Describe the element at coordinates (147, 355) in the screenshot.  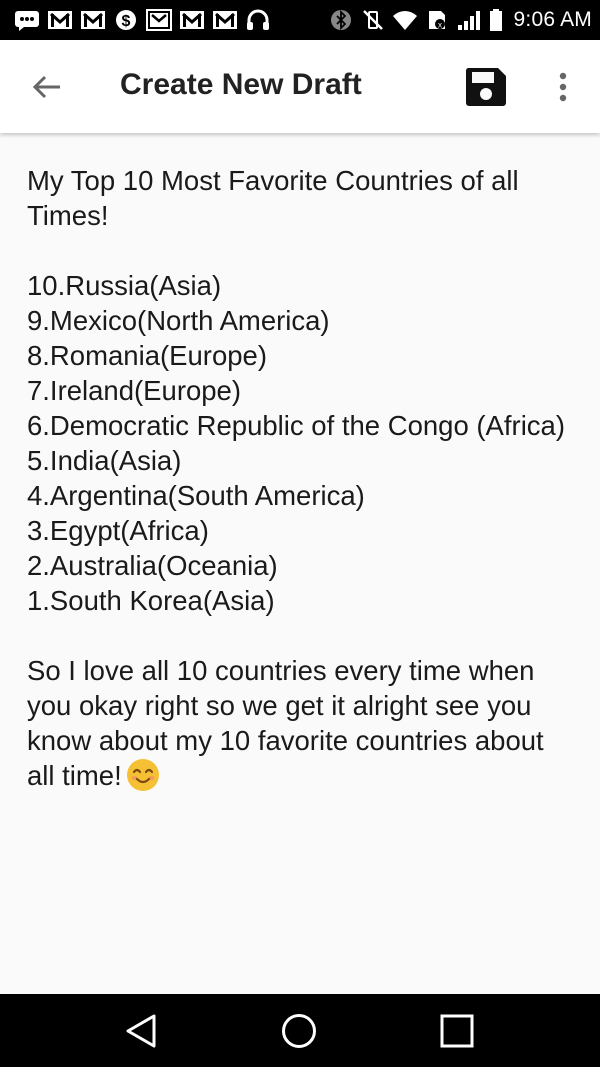
I see `list-item: 8.Romania(Europe)` at that location.